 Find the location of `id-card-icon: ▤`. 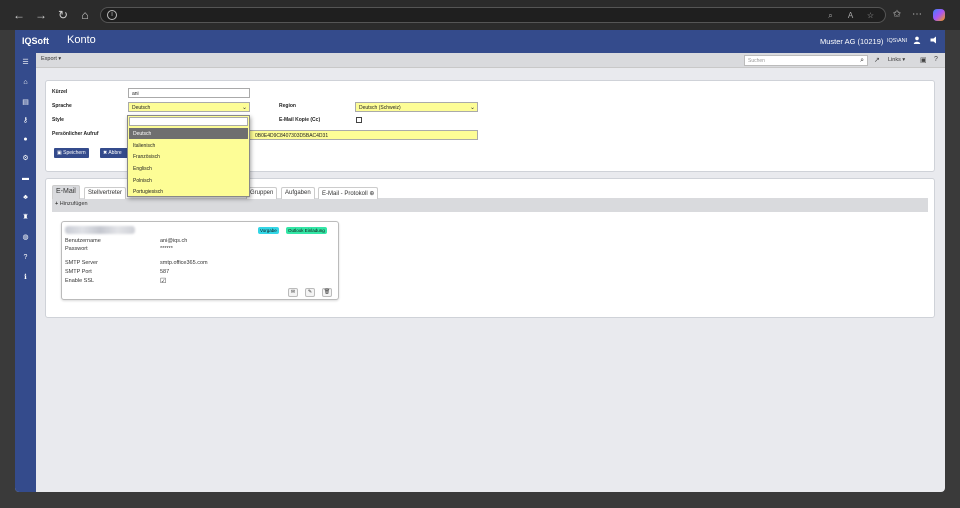

id-card-icon: ▤ is located at coordinates (25, 102).